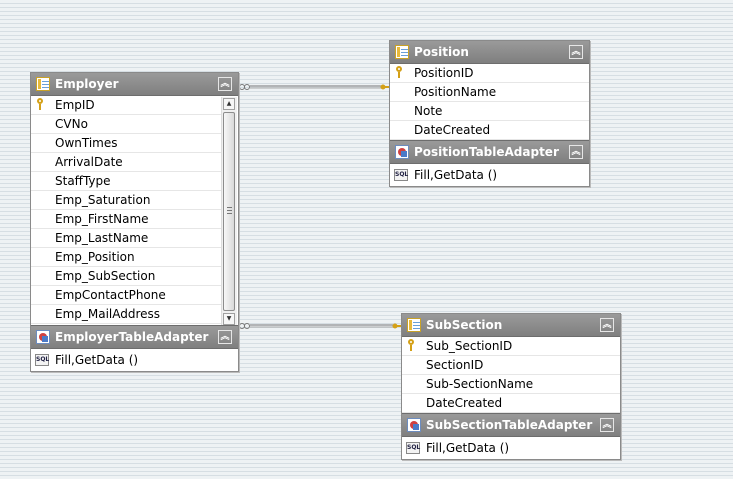  What do you see at coordinates (126, 162) in the screenshot?
I see `column-row: ArrivalDate` at bounding box center [126, 162].